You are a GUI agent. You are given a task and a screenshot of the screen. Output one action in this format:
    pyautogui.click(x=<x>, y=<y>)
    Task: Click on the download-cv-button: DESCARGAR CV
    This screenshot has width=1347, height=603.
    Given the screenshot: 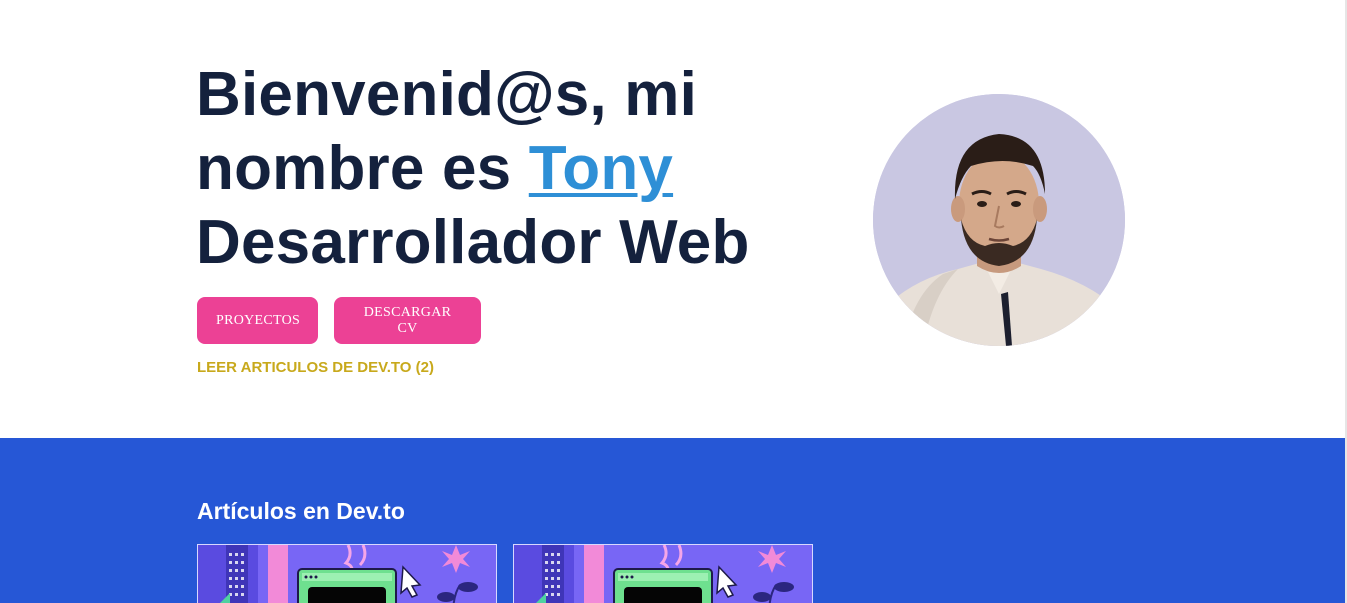 What is the action you would take?
    pyautogui.click(x=407, y=320)
    